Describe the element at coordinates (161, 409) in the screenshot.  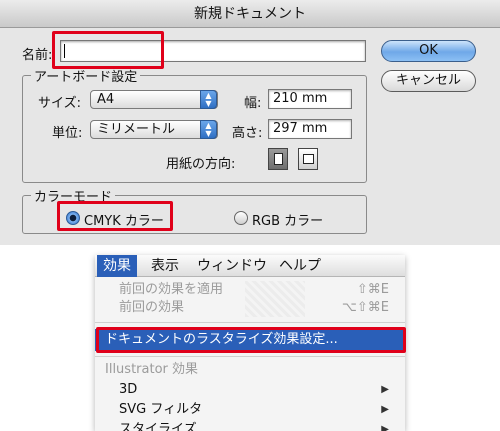
I see `menu-item-label: SVG フィルタ` at that location.